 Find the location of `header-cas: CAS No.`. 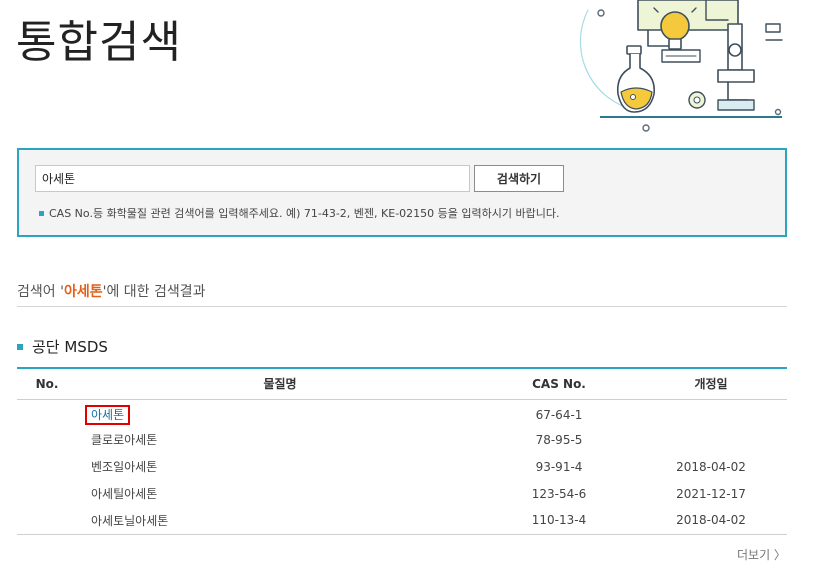

header-cas: CAS No. is located at coordinates (559, 383).